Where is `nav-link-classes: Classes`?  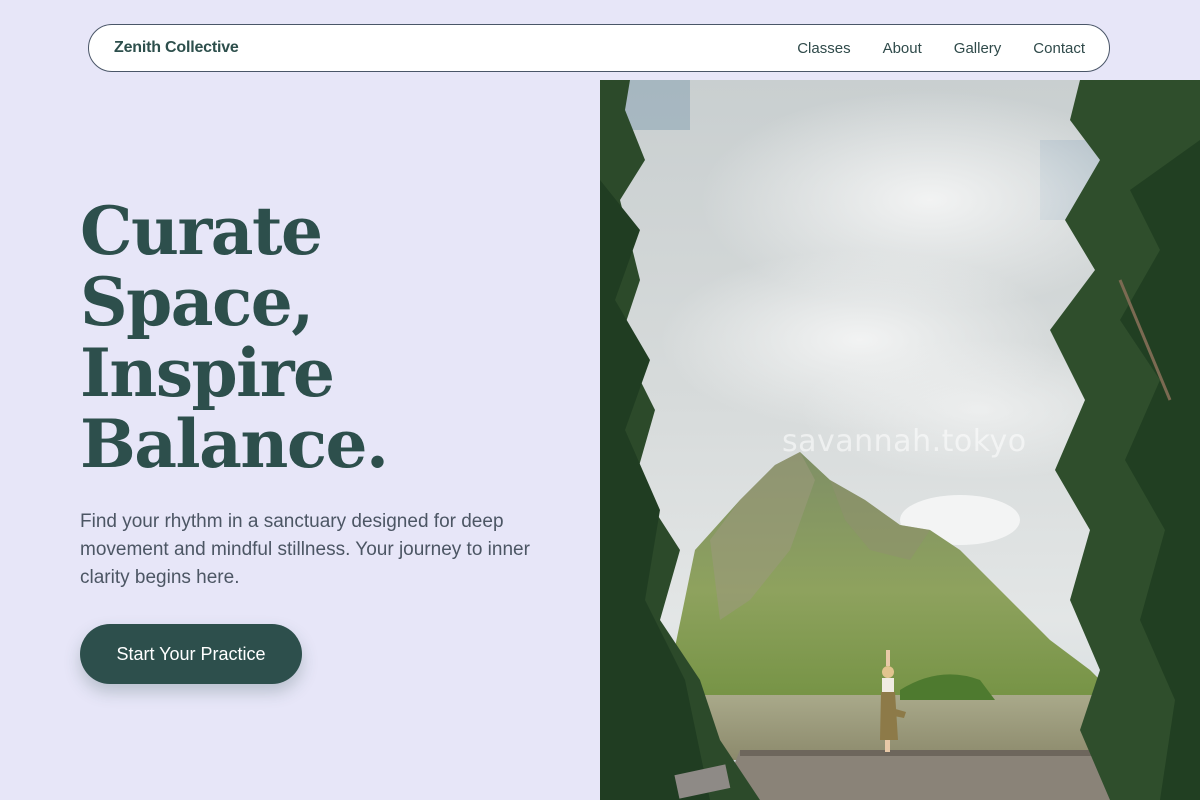
nav-link-classes: Classes is located at coordinates (823, 48).